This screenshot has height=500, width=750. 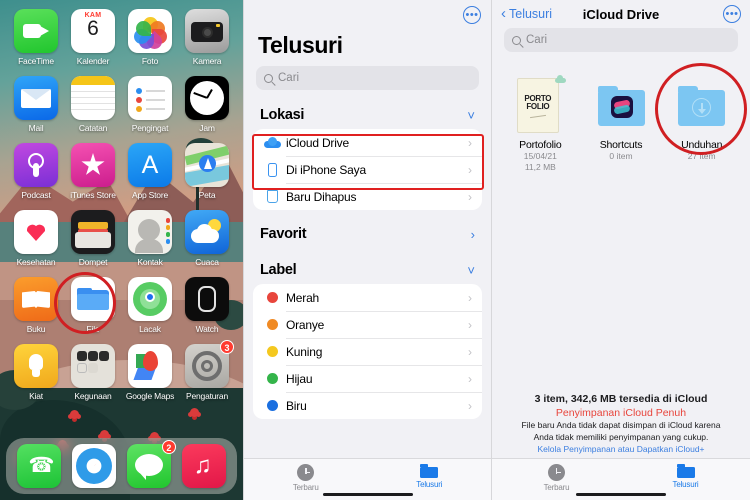 What do you see at coordinates (429, 471) in the screenshot?
I see `browse-folder-icon` at bounding box center [429, 471].